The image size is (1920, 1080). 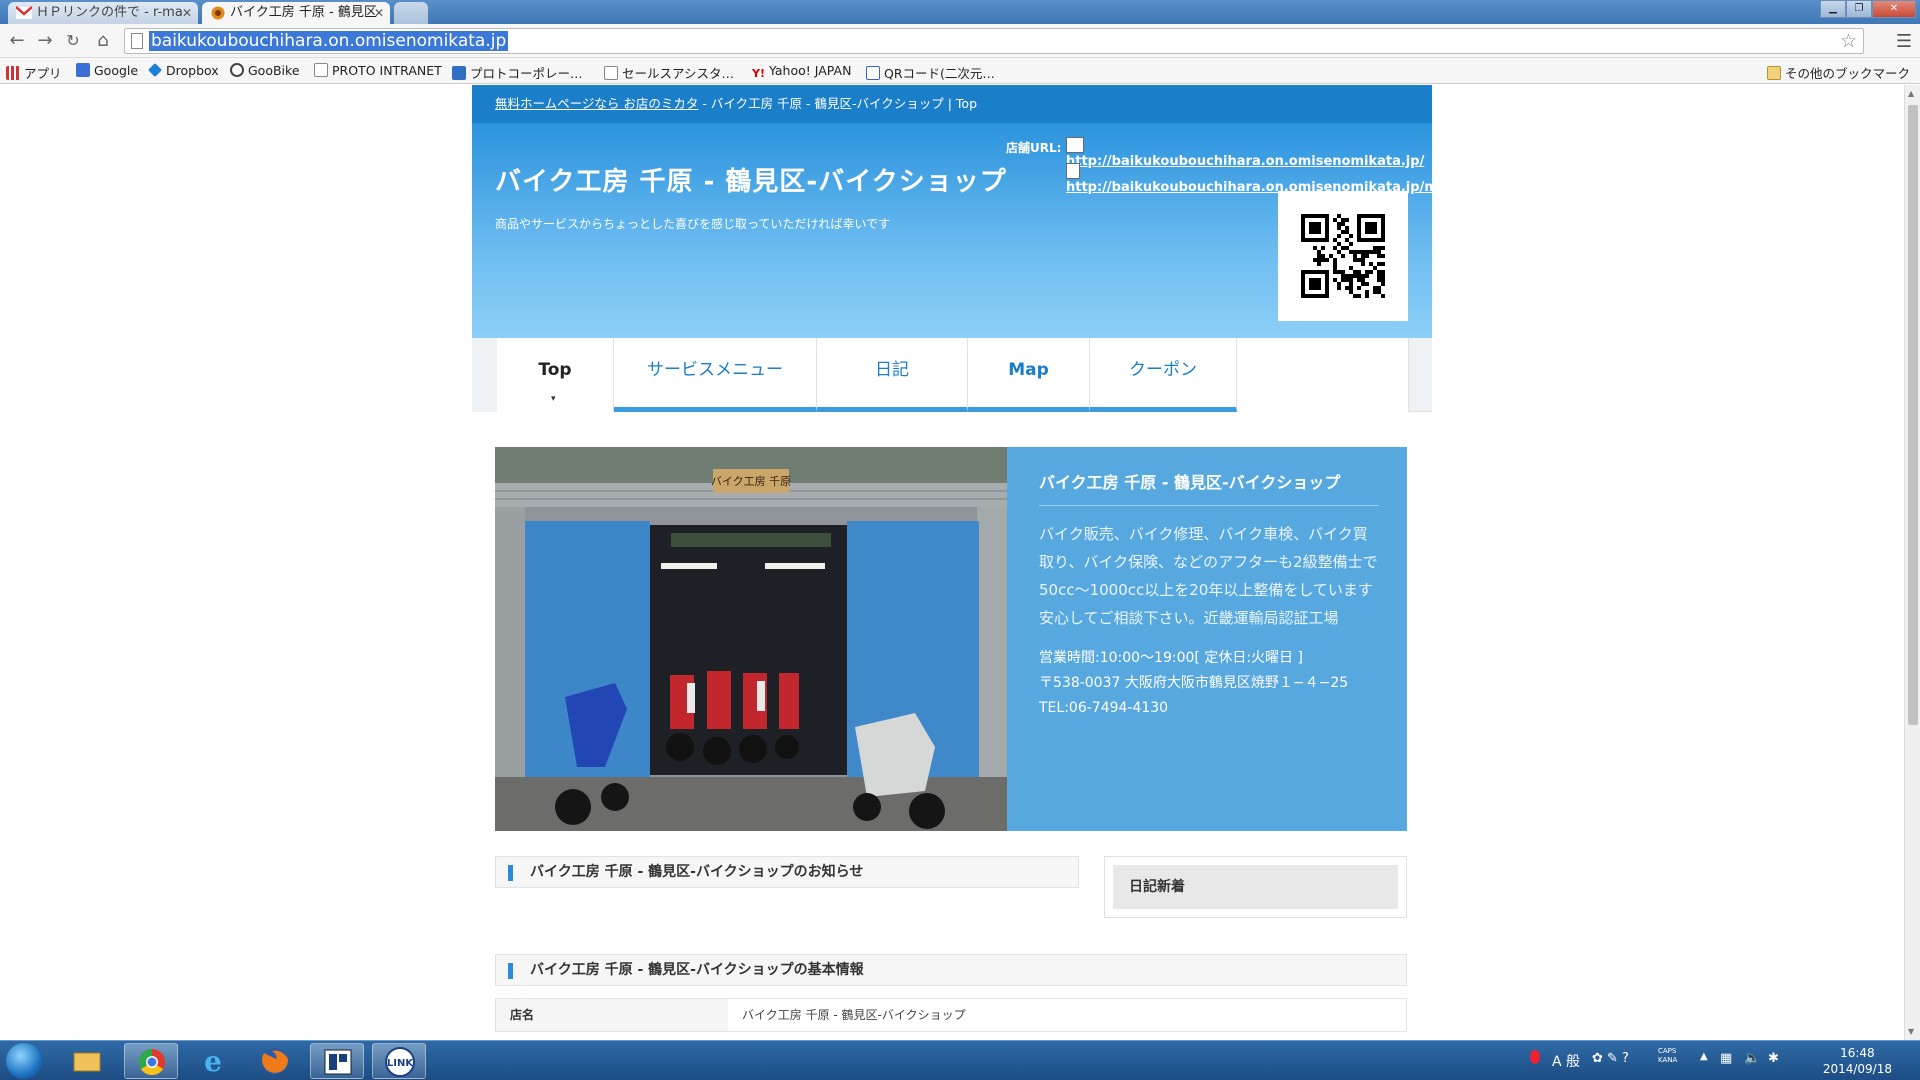 I want to click on start-button, so click(x=24, y=1061).